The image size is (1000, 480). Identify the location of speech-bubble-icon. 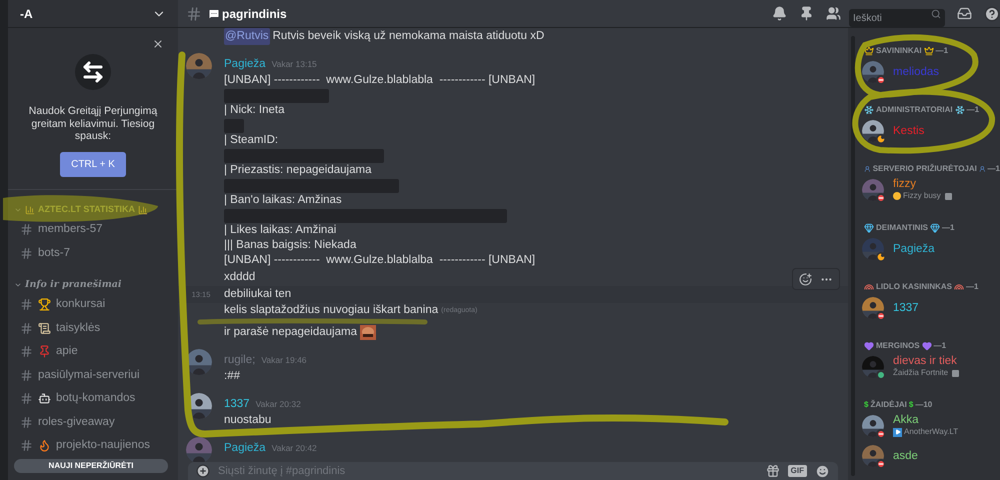
(214, 14).